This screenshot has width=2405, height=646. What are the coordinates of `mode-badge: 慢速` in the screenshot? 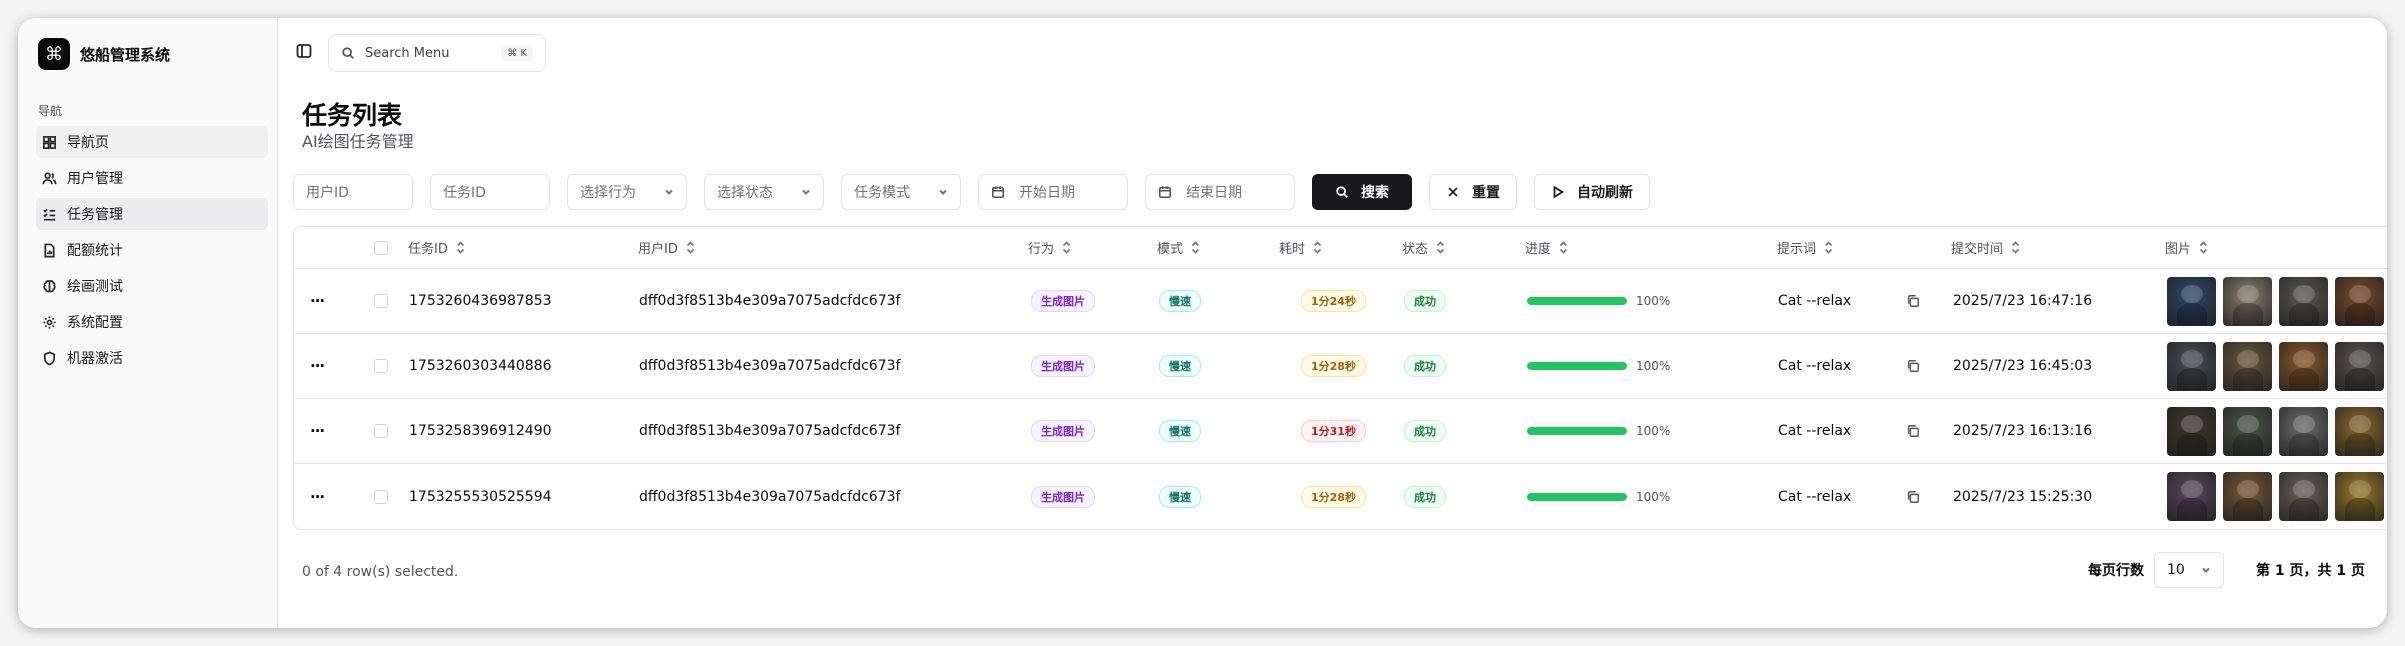 It's located at (1180, 431).